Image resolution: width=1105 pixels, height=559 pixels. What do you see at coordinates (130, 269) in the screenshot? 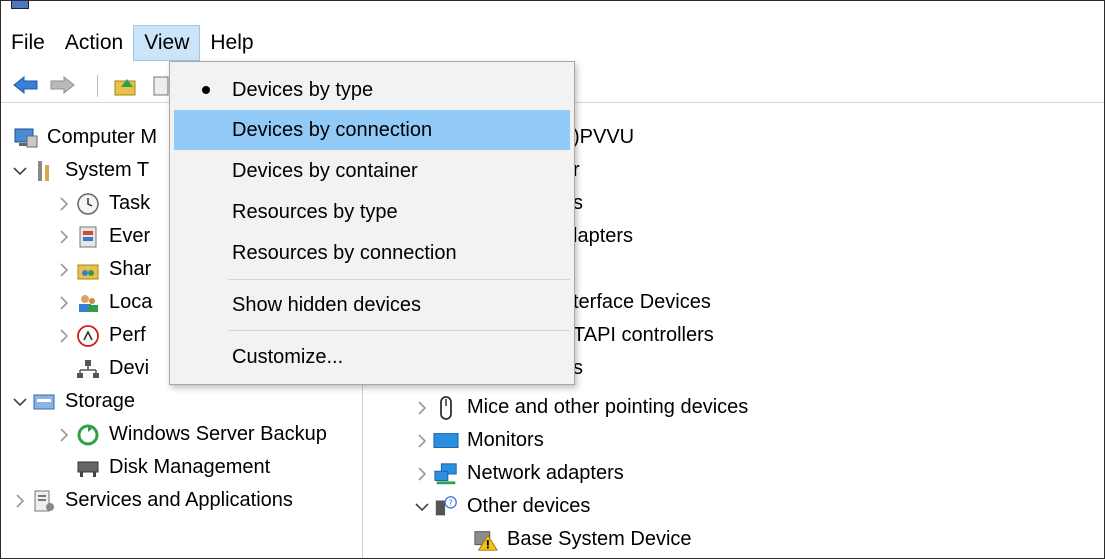
I see `tree-item-label: Shar` at bounding box center [130, 269].